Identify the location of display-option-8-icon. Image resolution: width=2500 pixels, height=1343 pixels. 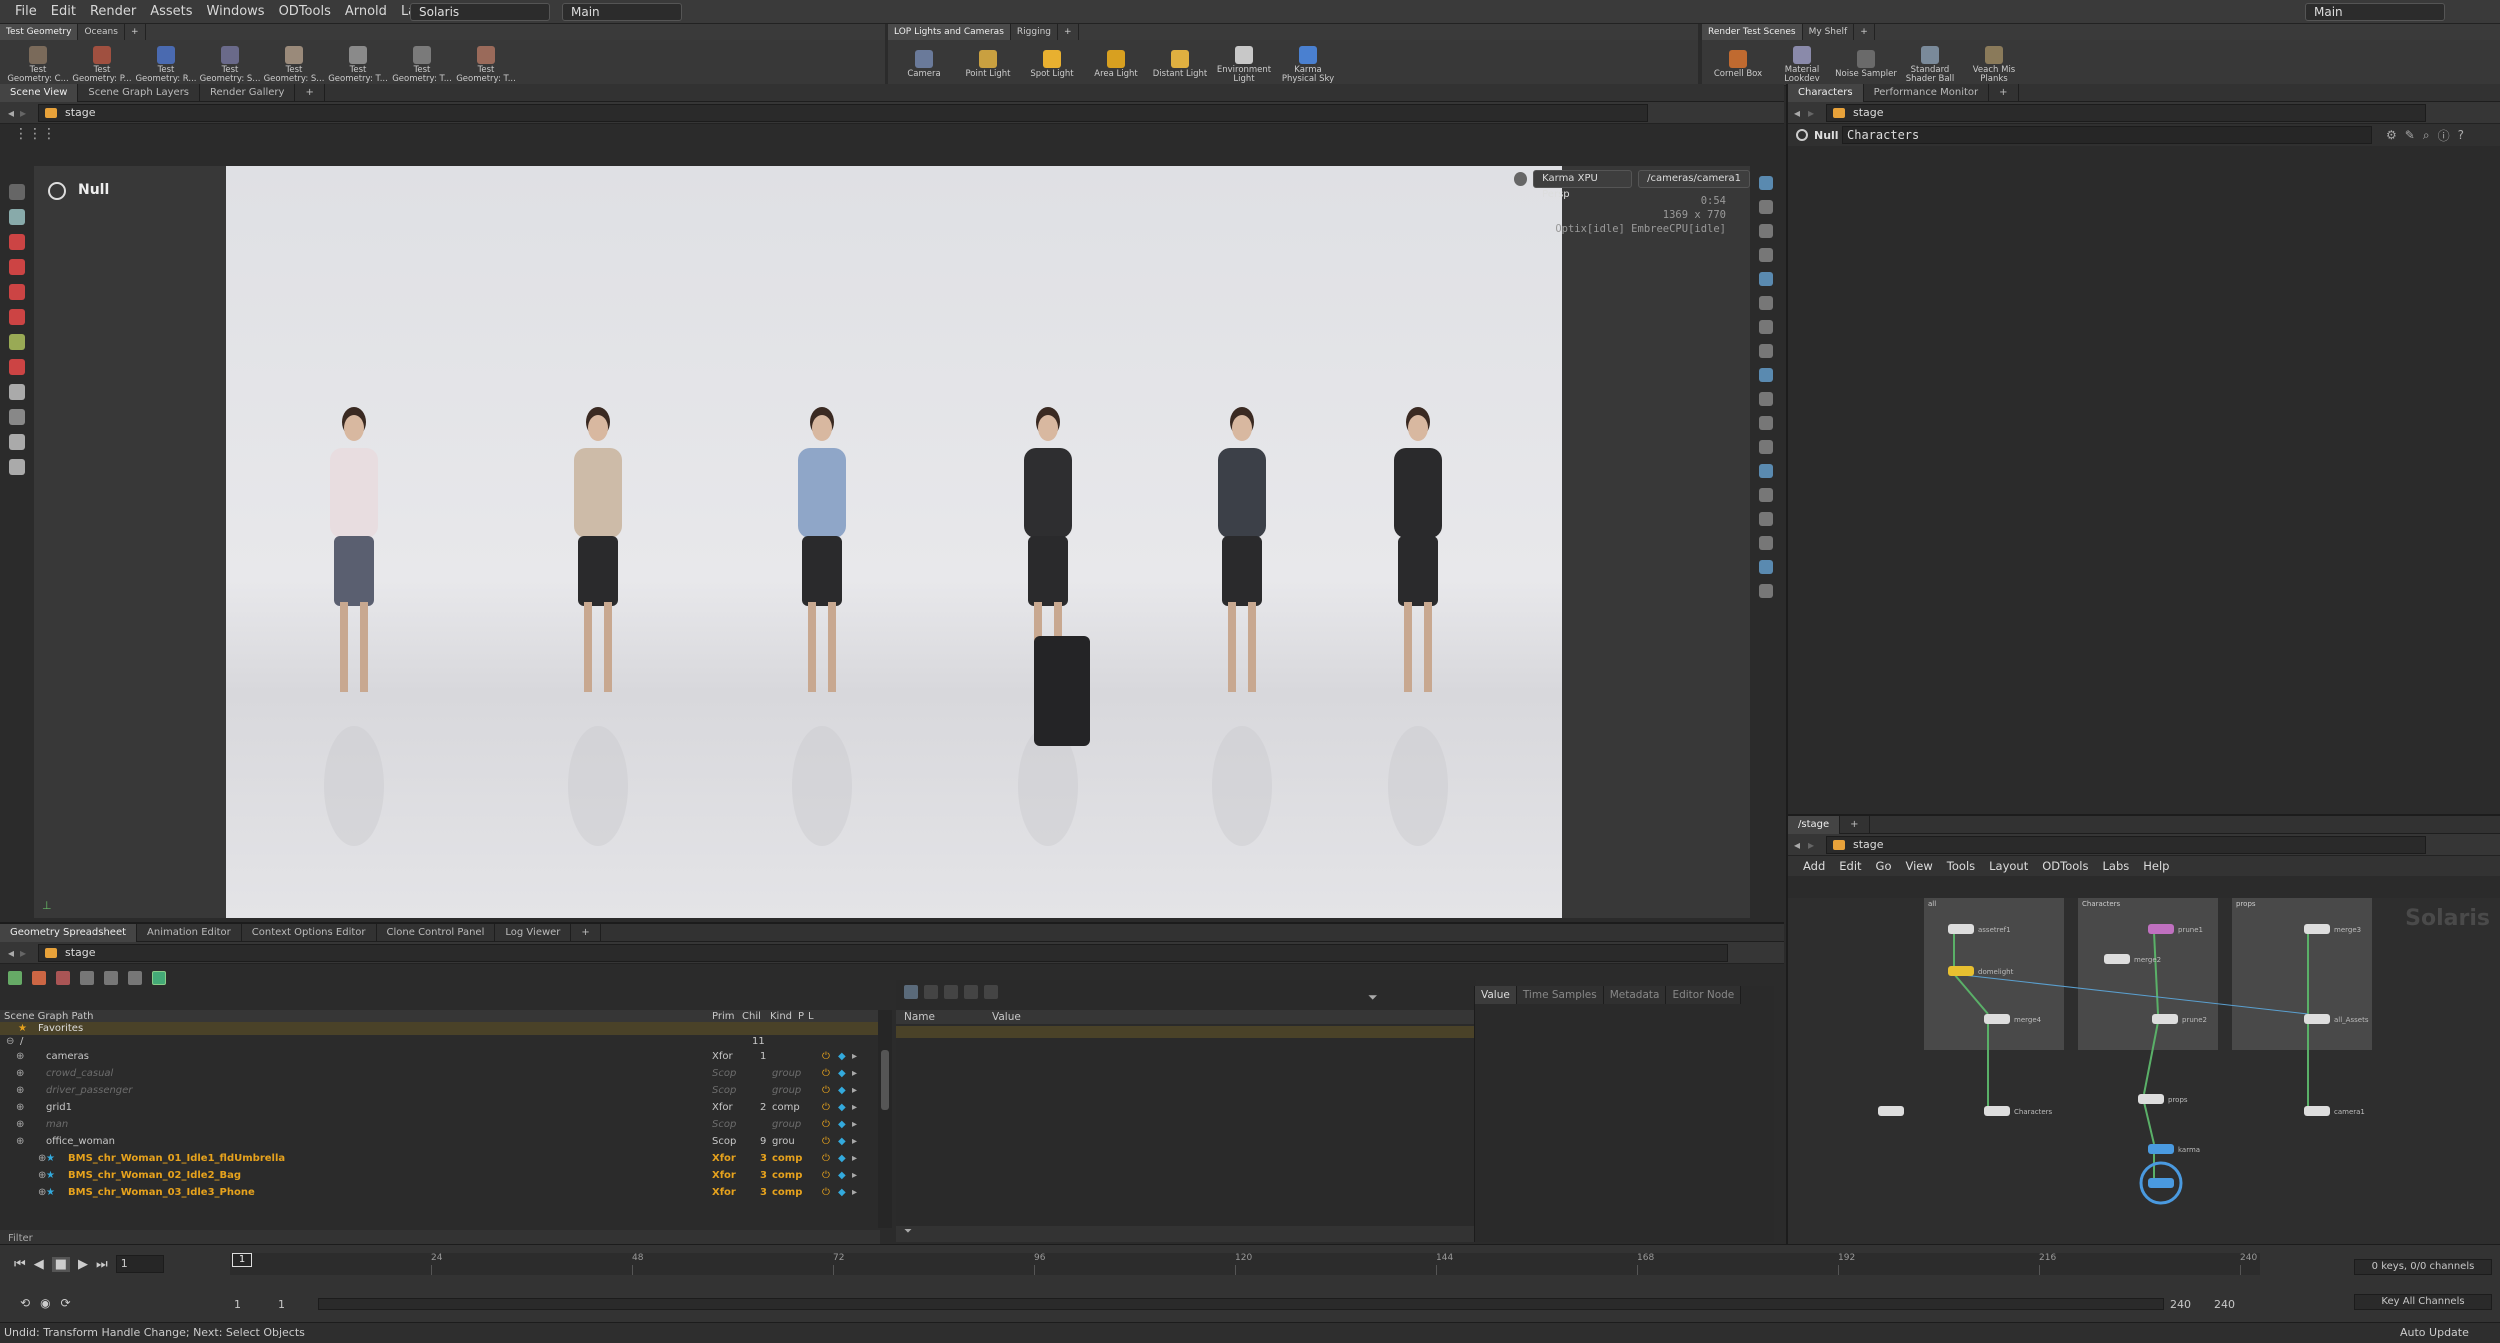
(1766, 375).